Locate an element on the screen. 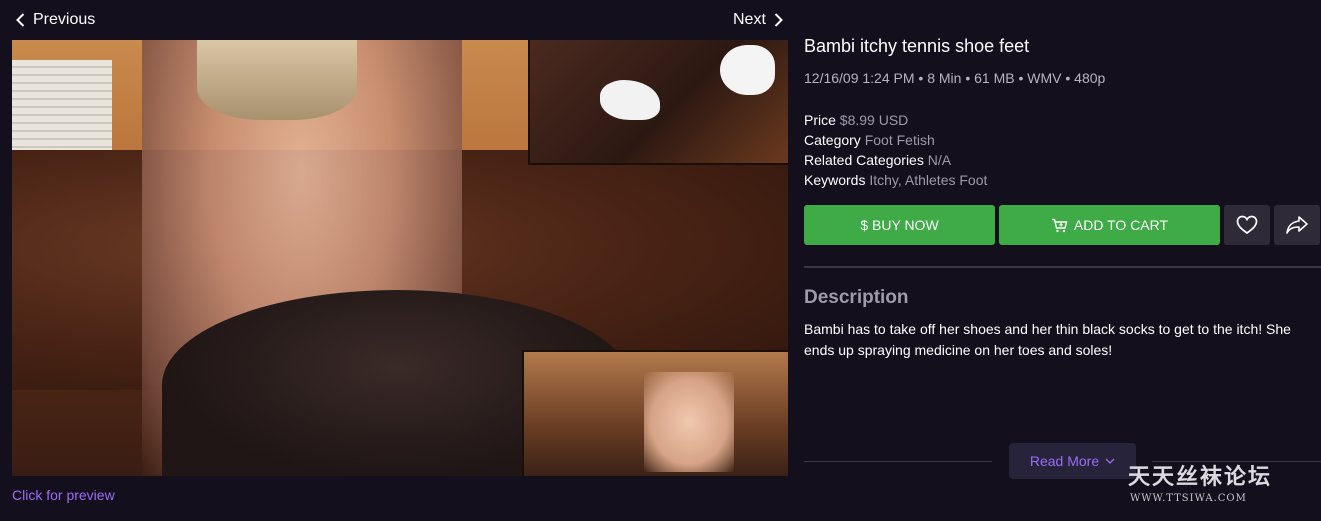 This screenshot has height=521, width=1321. share-button is located at coordinates (1297, 225).